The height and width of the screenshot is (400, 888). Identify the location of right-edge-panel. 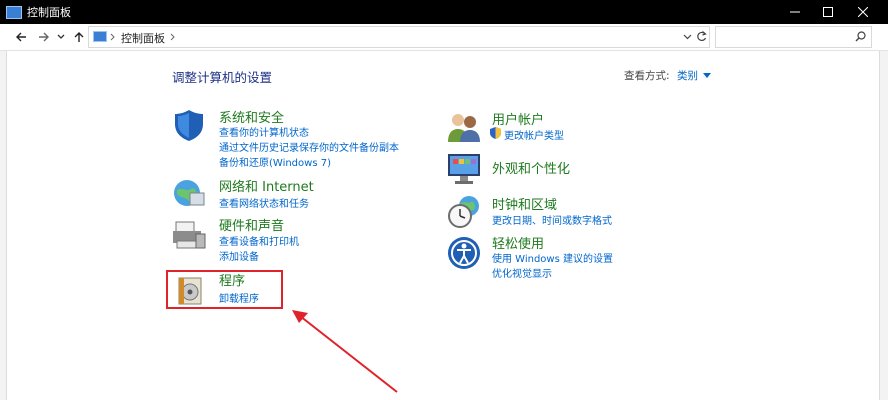
(883, 225).